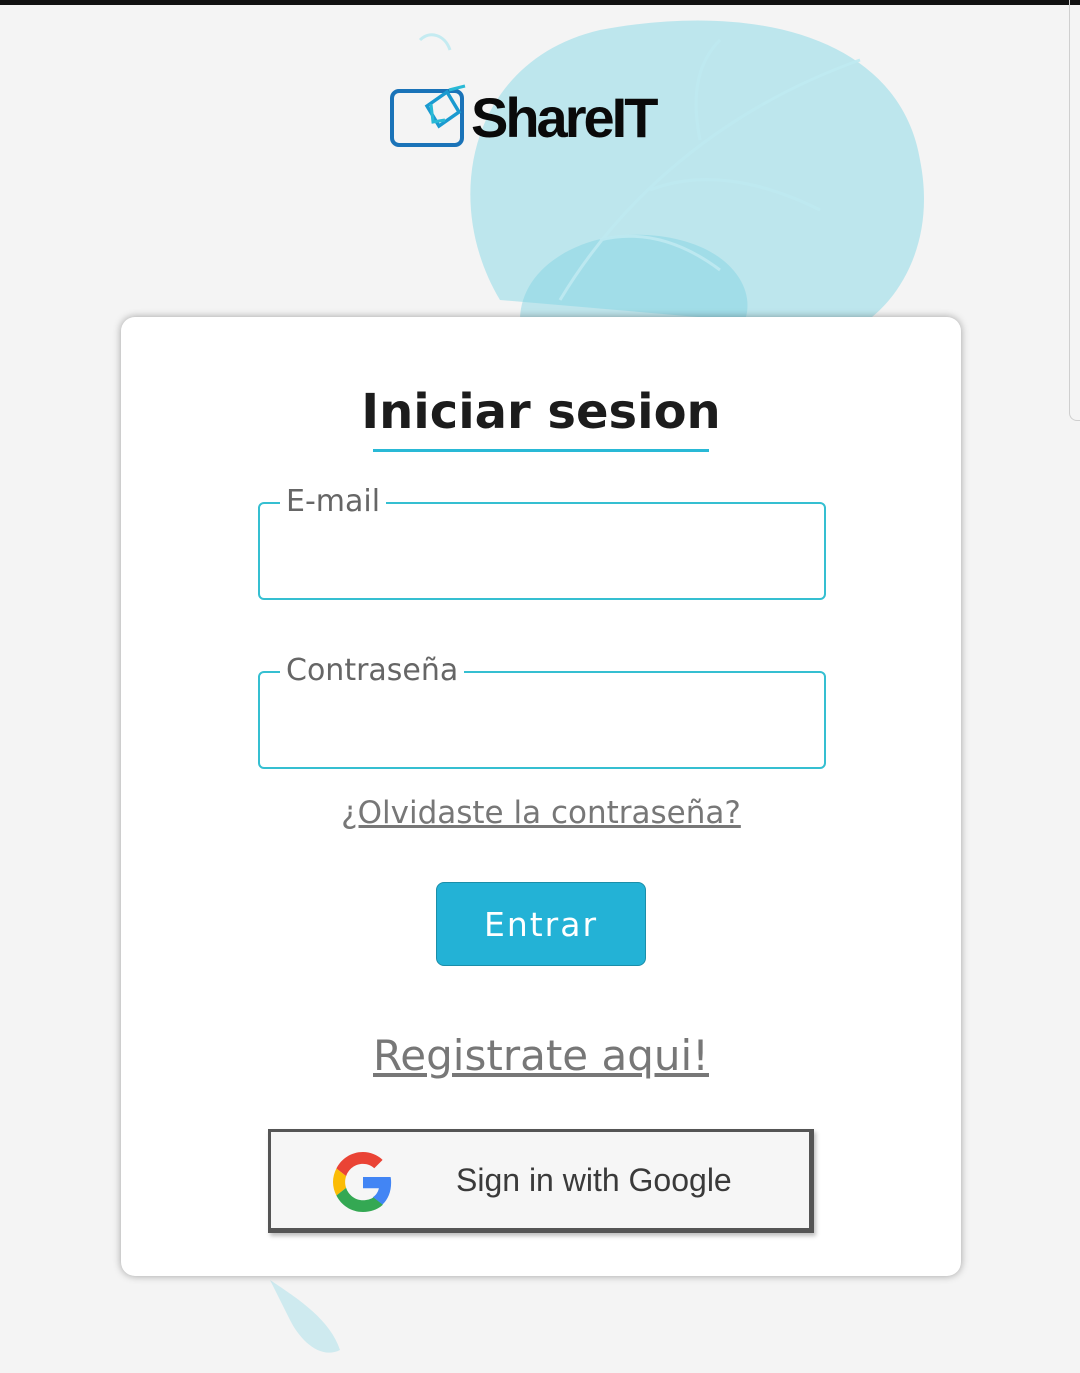 This screenshot has height=1373, width=1080. I want to click on shareit-logo: ShareIT, so click(549, 118).